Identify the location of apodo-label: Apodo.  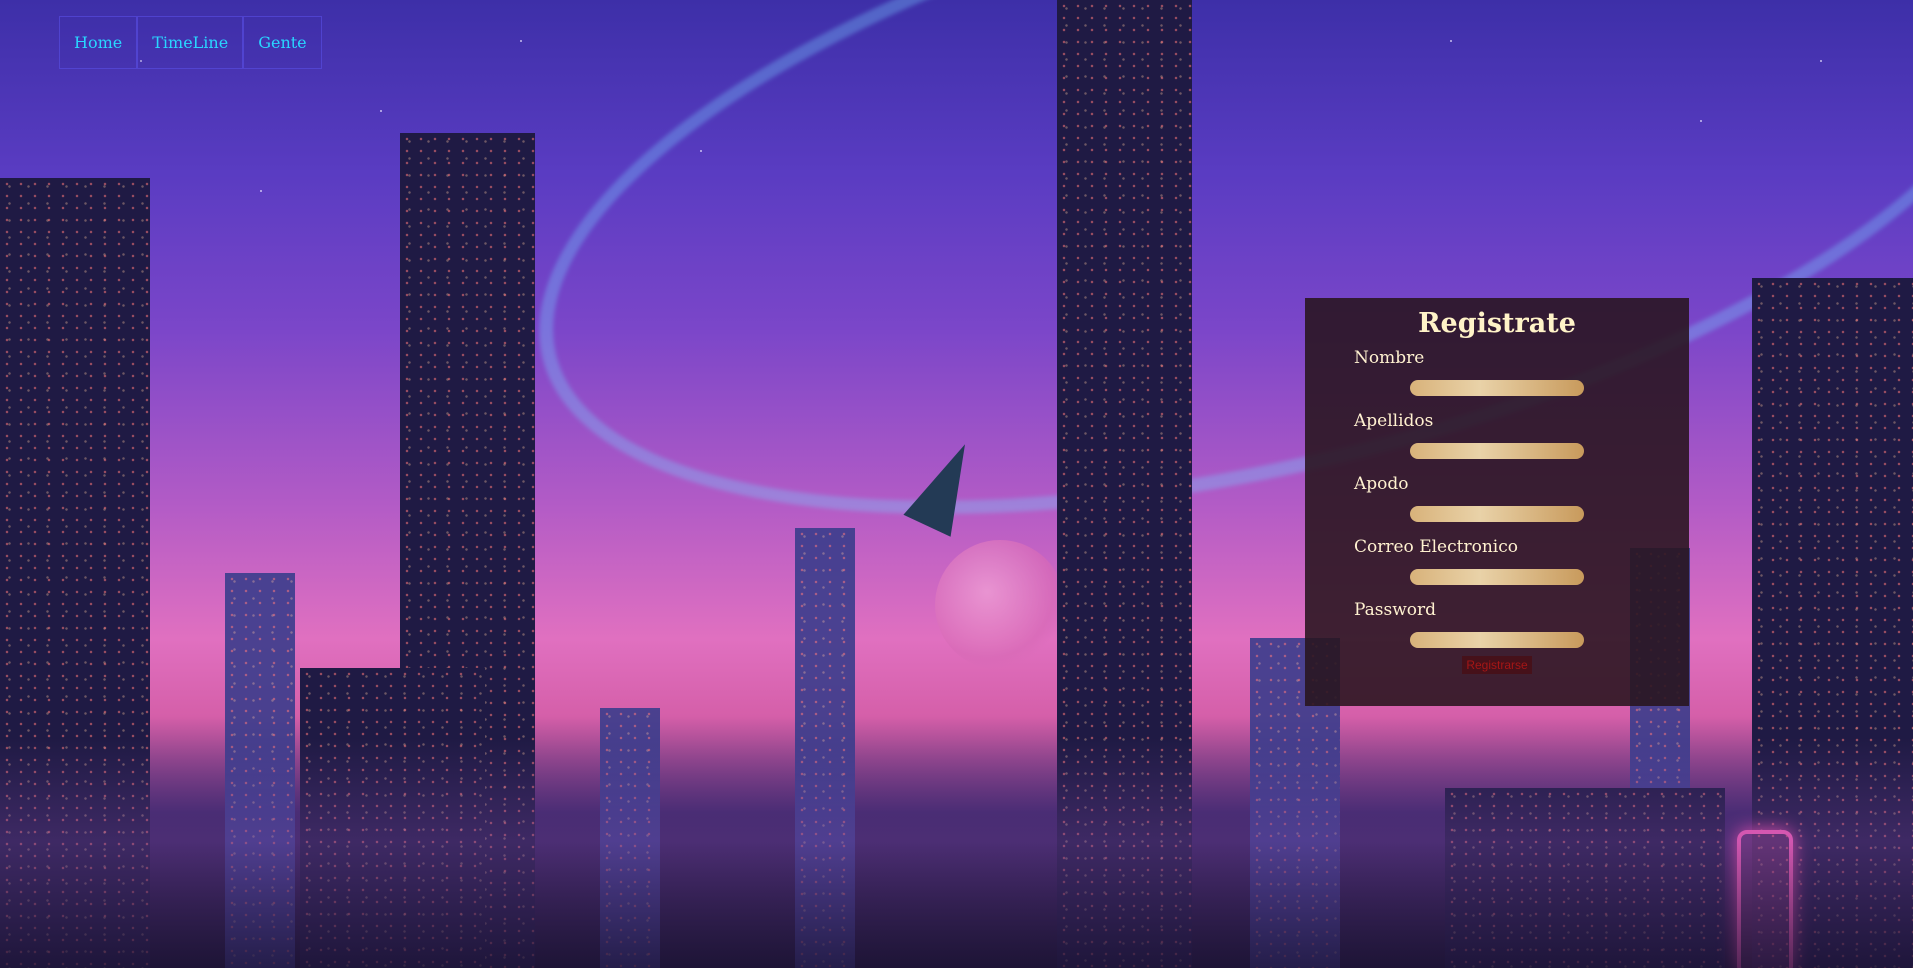
(1381, 484).